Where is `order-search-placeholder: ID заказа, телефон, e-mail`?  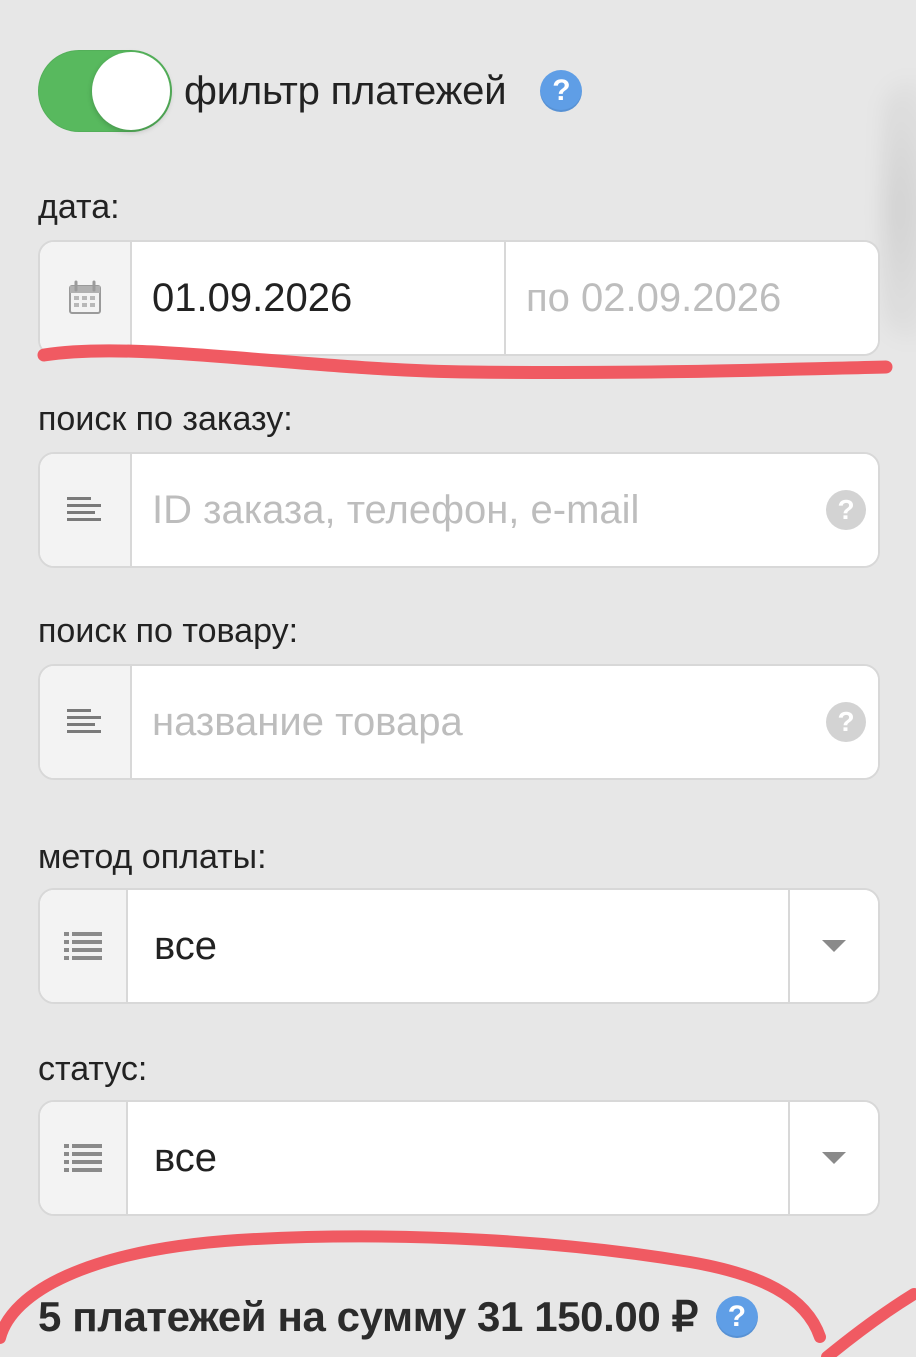 order-search-placeholder: ID заказа, телефон, e-mail is located at coordinates (396, 509).